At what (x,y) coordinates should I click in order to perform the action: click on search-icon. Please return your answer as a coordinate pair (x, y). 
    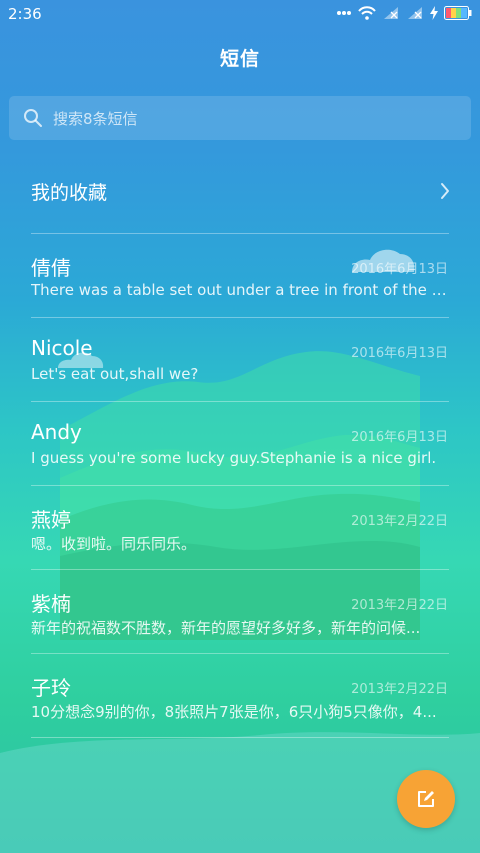
    Looking at the image, I should click on (33, 118).